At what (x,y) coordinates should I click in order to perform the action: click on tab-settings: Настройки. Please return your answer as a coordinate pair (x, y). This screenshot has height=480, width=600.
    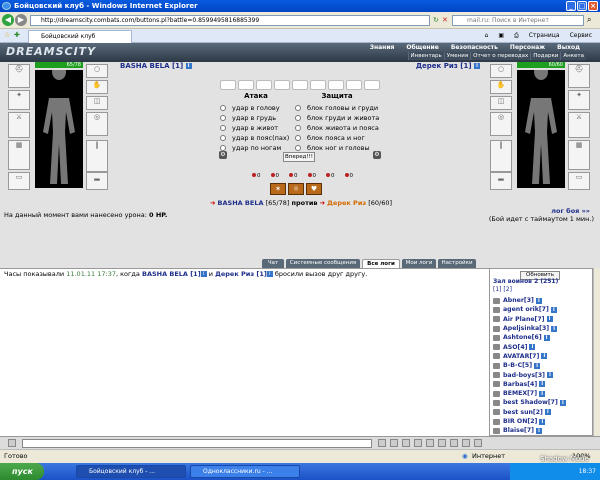
    Looking at the image, I should click on (457, 263).